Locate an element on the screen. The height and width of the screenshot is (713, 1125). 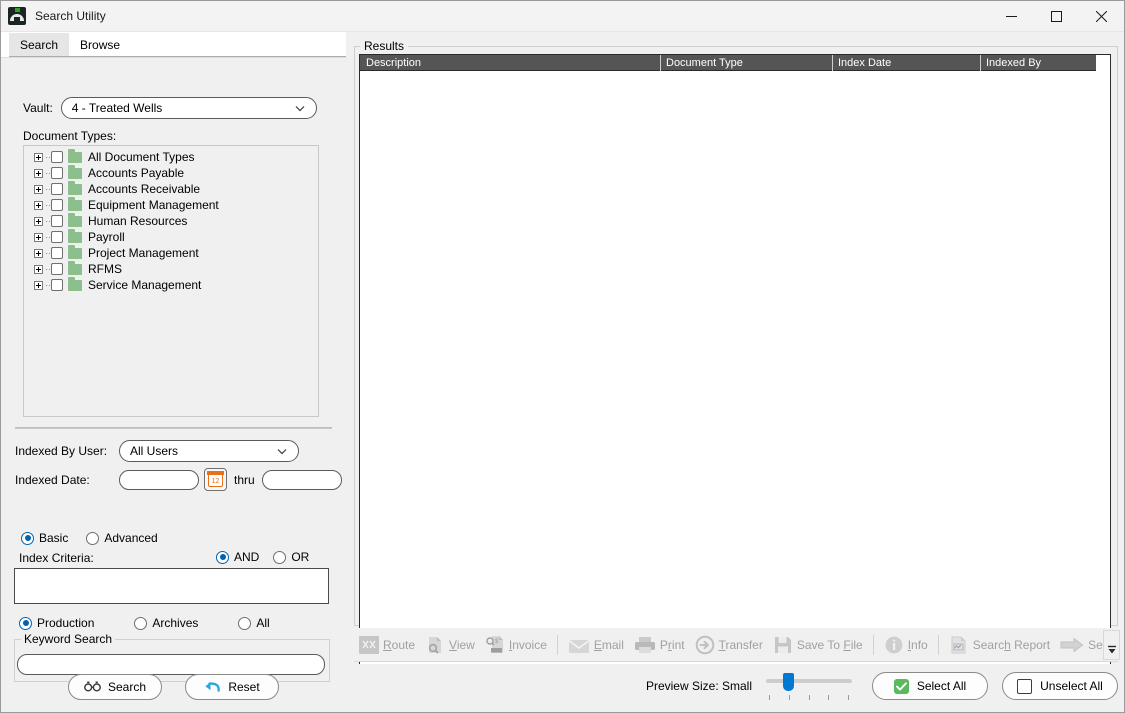
toolbar-overflow-button is located at coordinates (1111, 645).